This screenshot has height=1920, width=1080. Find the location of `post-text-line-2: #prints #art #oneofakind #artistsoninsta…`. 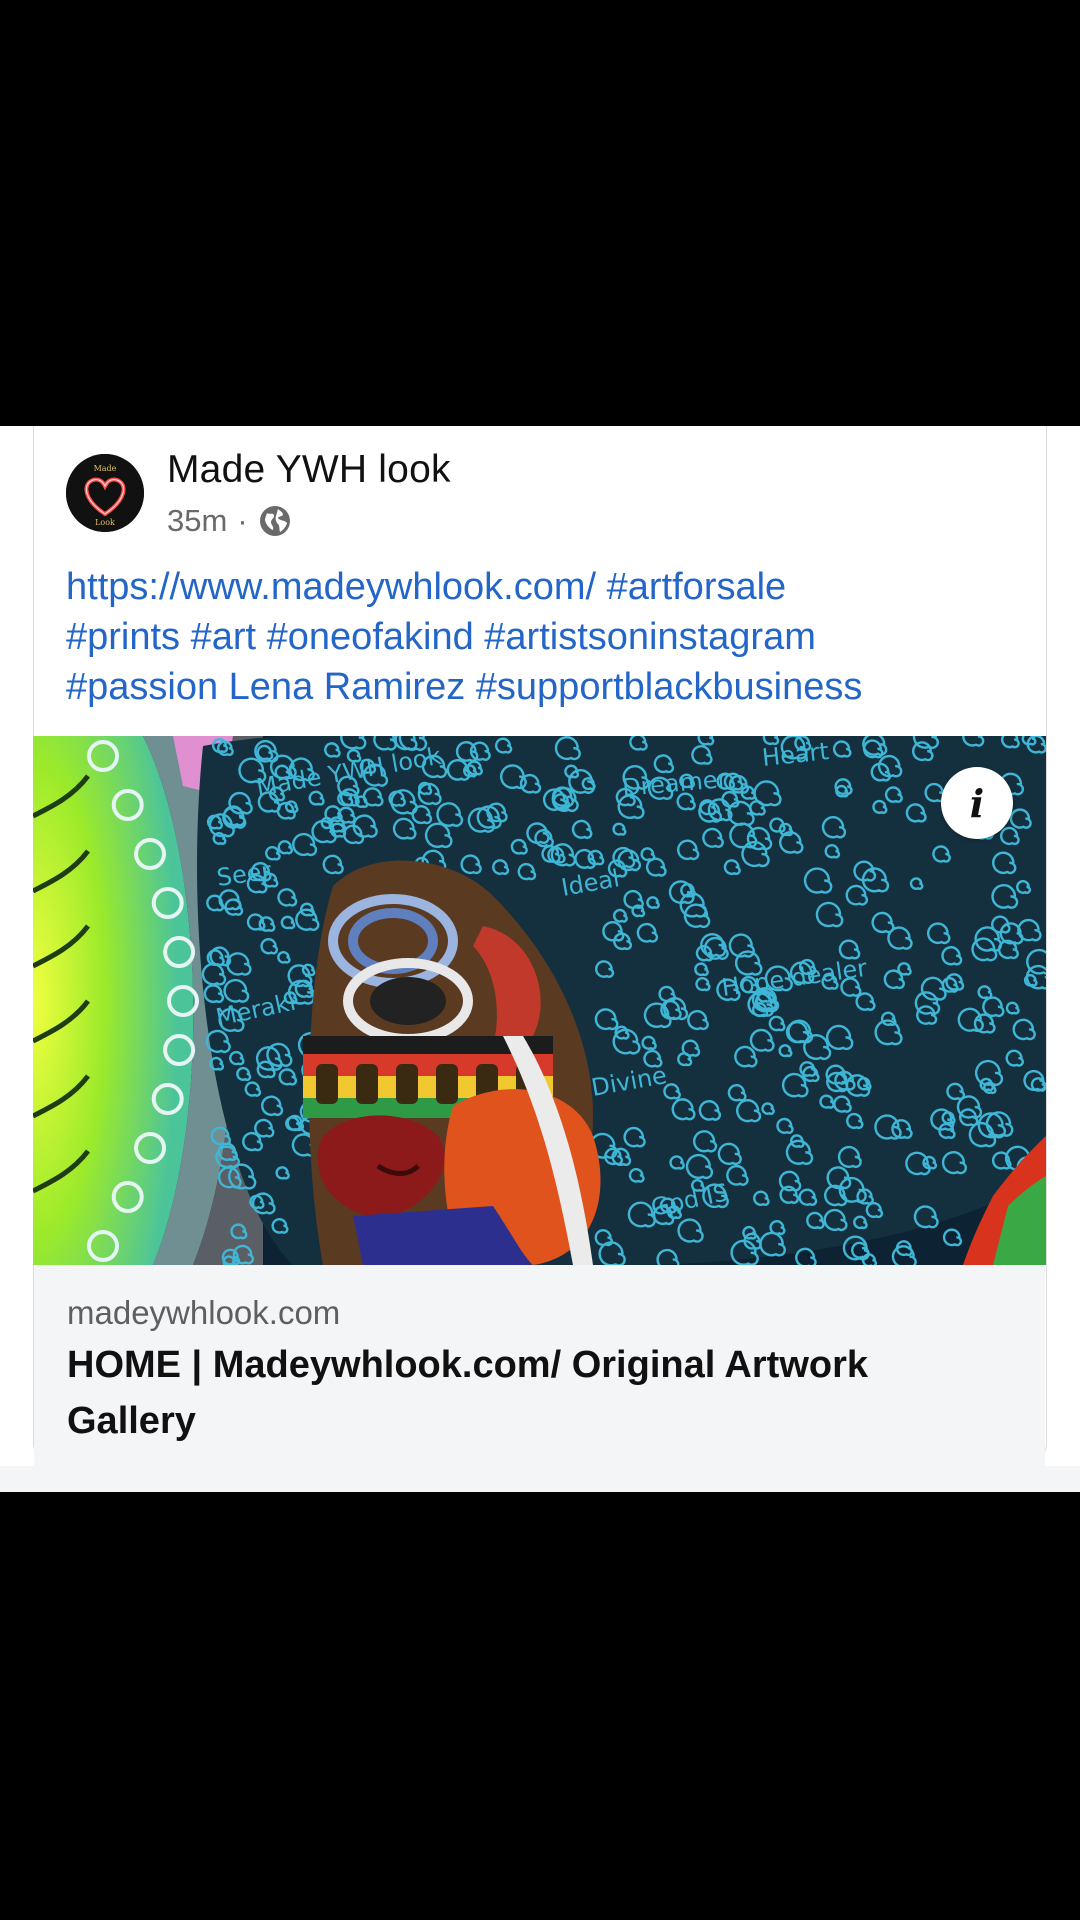

post-text-line-2: #prints #art #oneofakind #artistsoninsta… is located at coordinates (546, 637).